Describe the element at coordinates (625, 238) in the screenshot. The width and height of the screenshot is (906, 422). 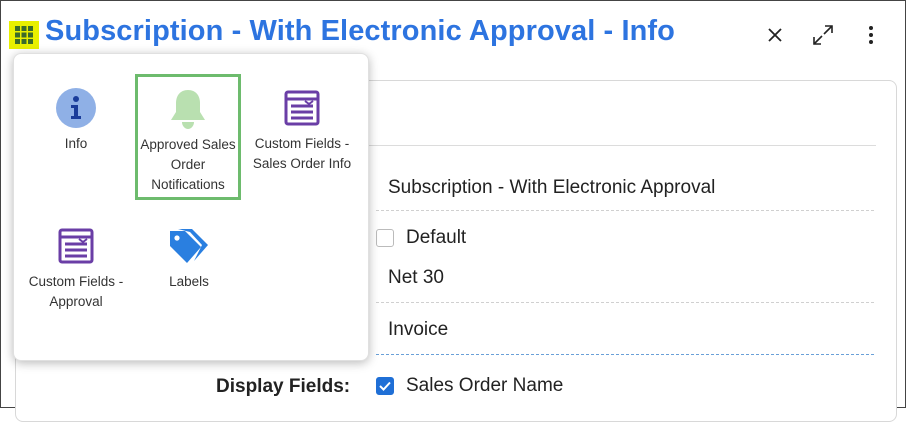
I see `default-checkbox-row: Default` at that location.